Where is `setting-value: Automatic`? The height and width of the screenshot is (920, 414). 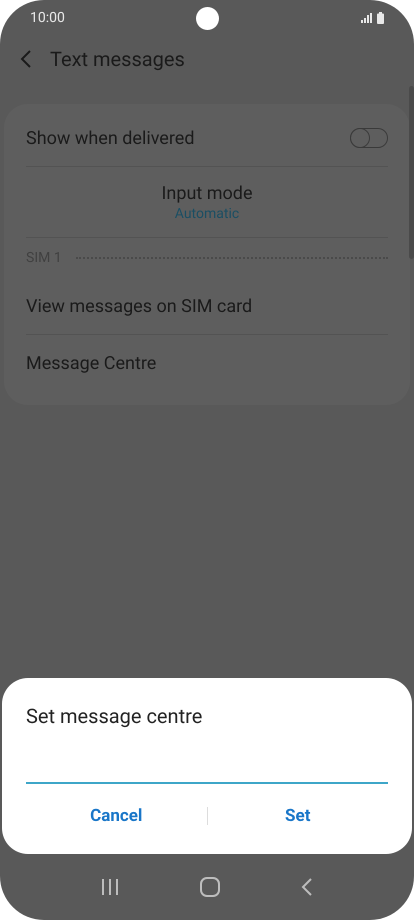 setting-value: Automatic is located at coordinates (207, 214).